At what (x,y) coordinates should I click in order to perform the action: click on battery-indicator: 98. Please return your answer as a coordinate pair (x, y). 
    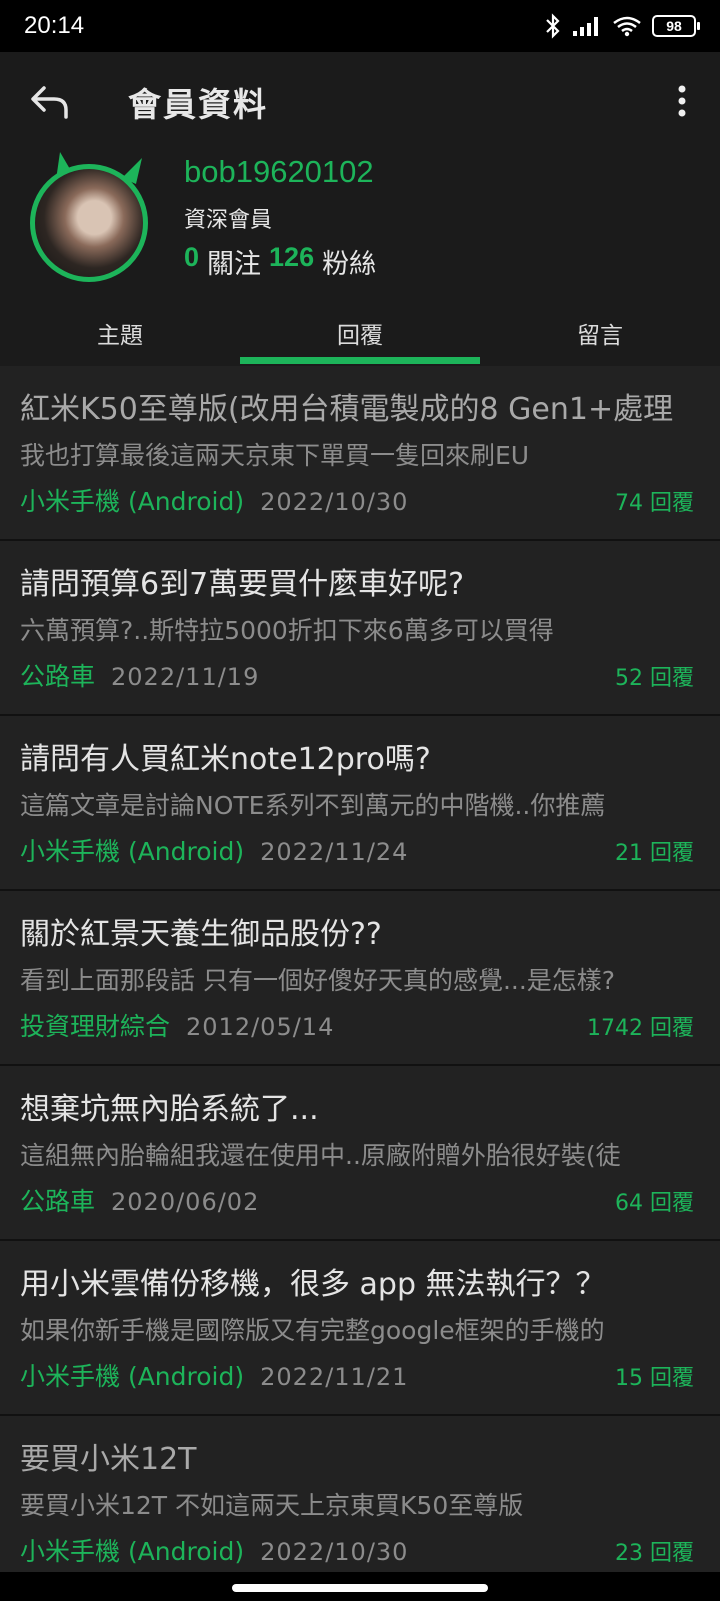
    Looking at the image, I should click on (676, 26).